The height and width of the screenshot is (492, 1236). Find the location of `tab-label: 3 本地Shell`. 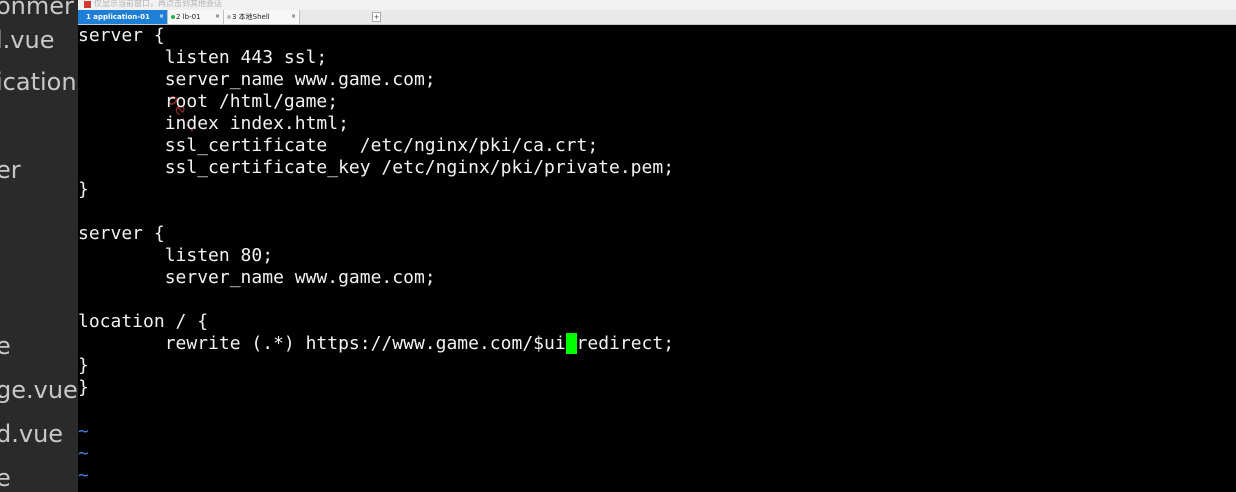

tab-label: 3 本地Shell is located at coordinates (251, 17).